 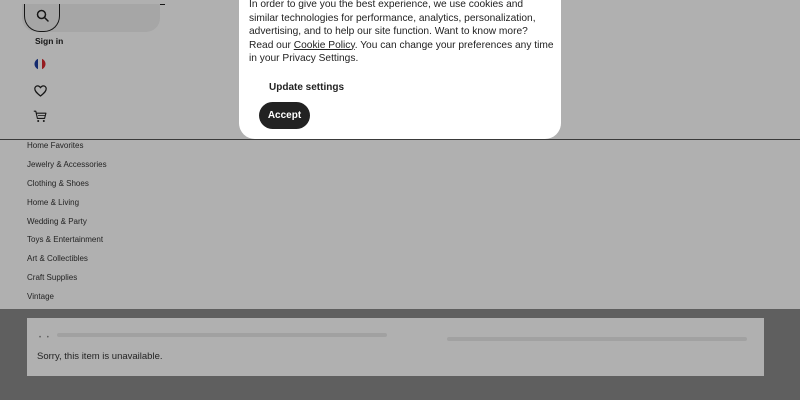 I want to click on update-settings-button: Update settings, so click(x=306, y=87).